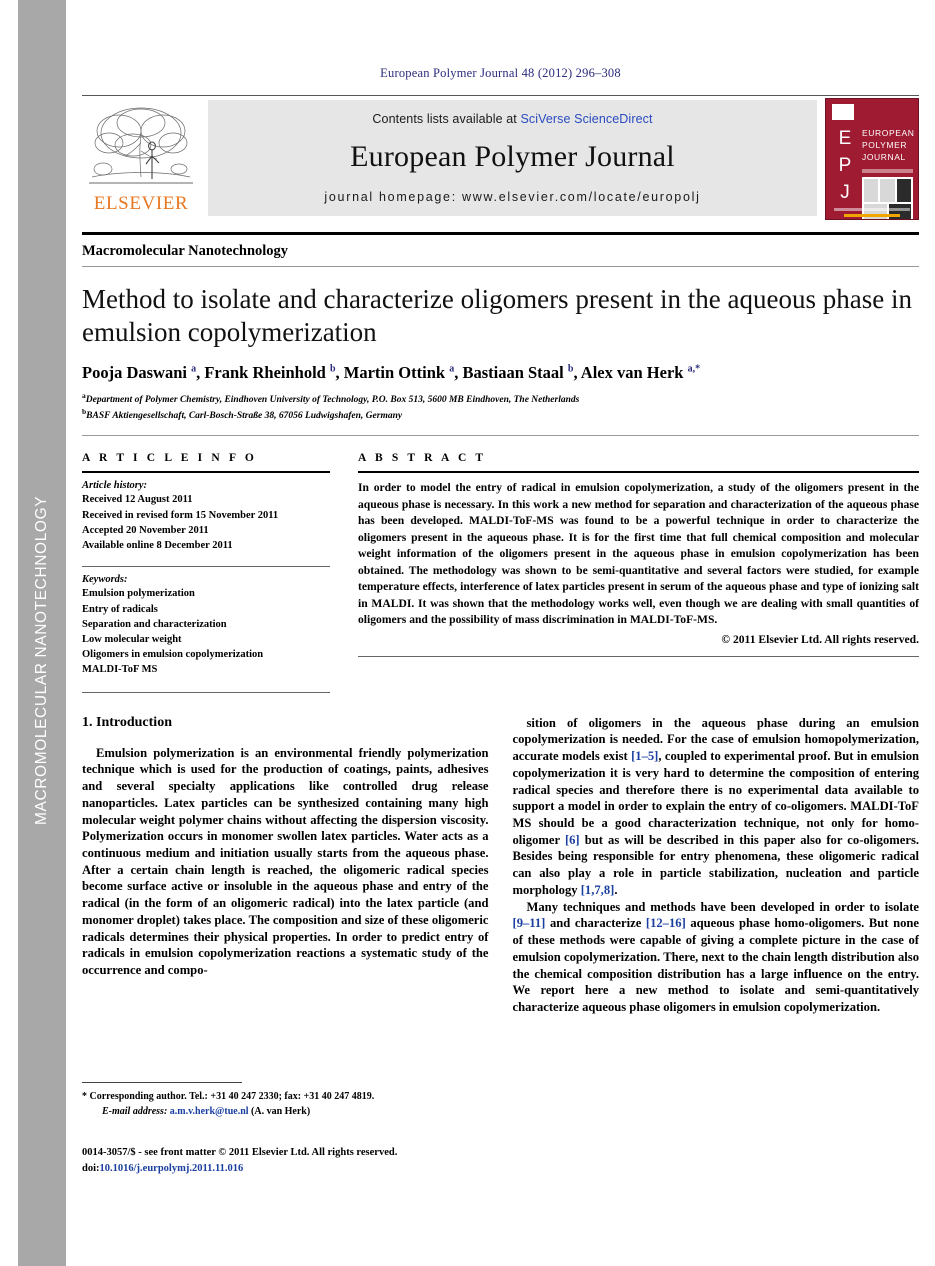 The image size is (935, 1266). I want to click on doi-prefix: doi:, so click(91, 1168).